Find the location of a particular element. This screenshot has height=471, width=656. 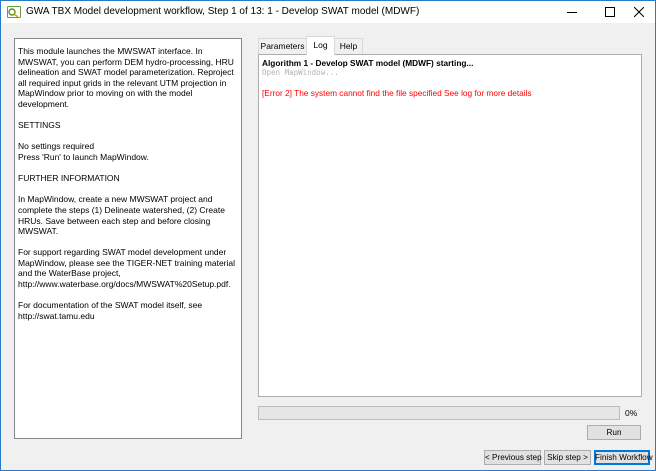

tab-log: Log is located at coordinates (320, 45).